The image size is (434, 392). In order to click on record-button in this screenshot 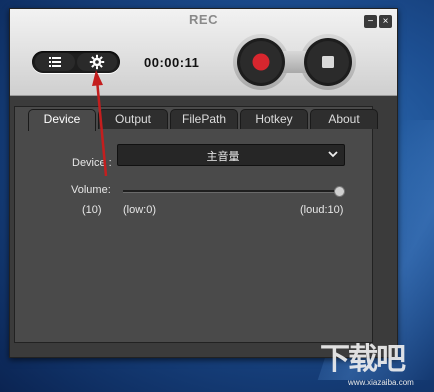, I will do `click(261, 62)`.